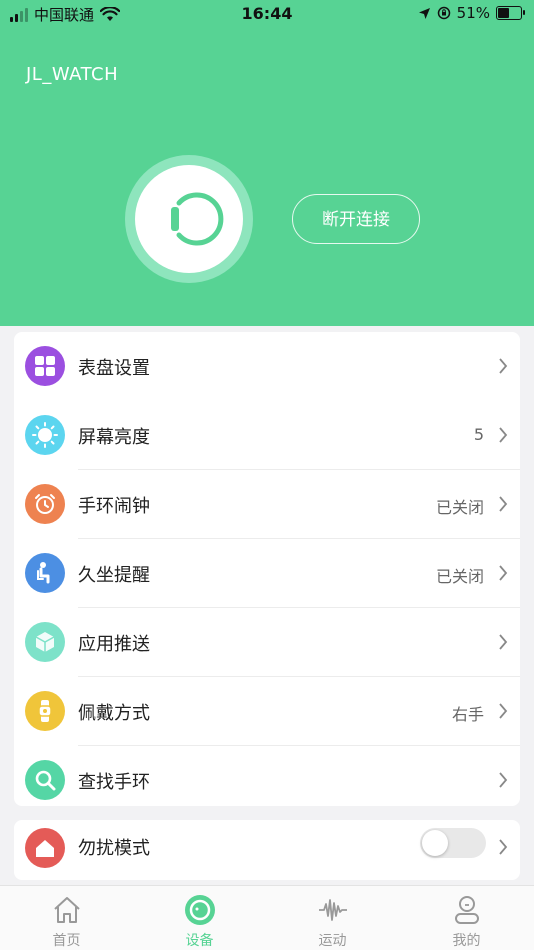  Describe the element at coordinates (443, 13) in the screenshot. I see `orientation-lock-icon` at that location.